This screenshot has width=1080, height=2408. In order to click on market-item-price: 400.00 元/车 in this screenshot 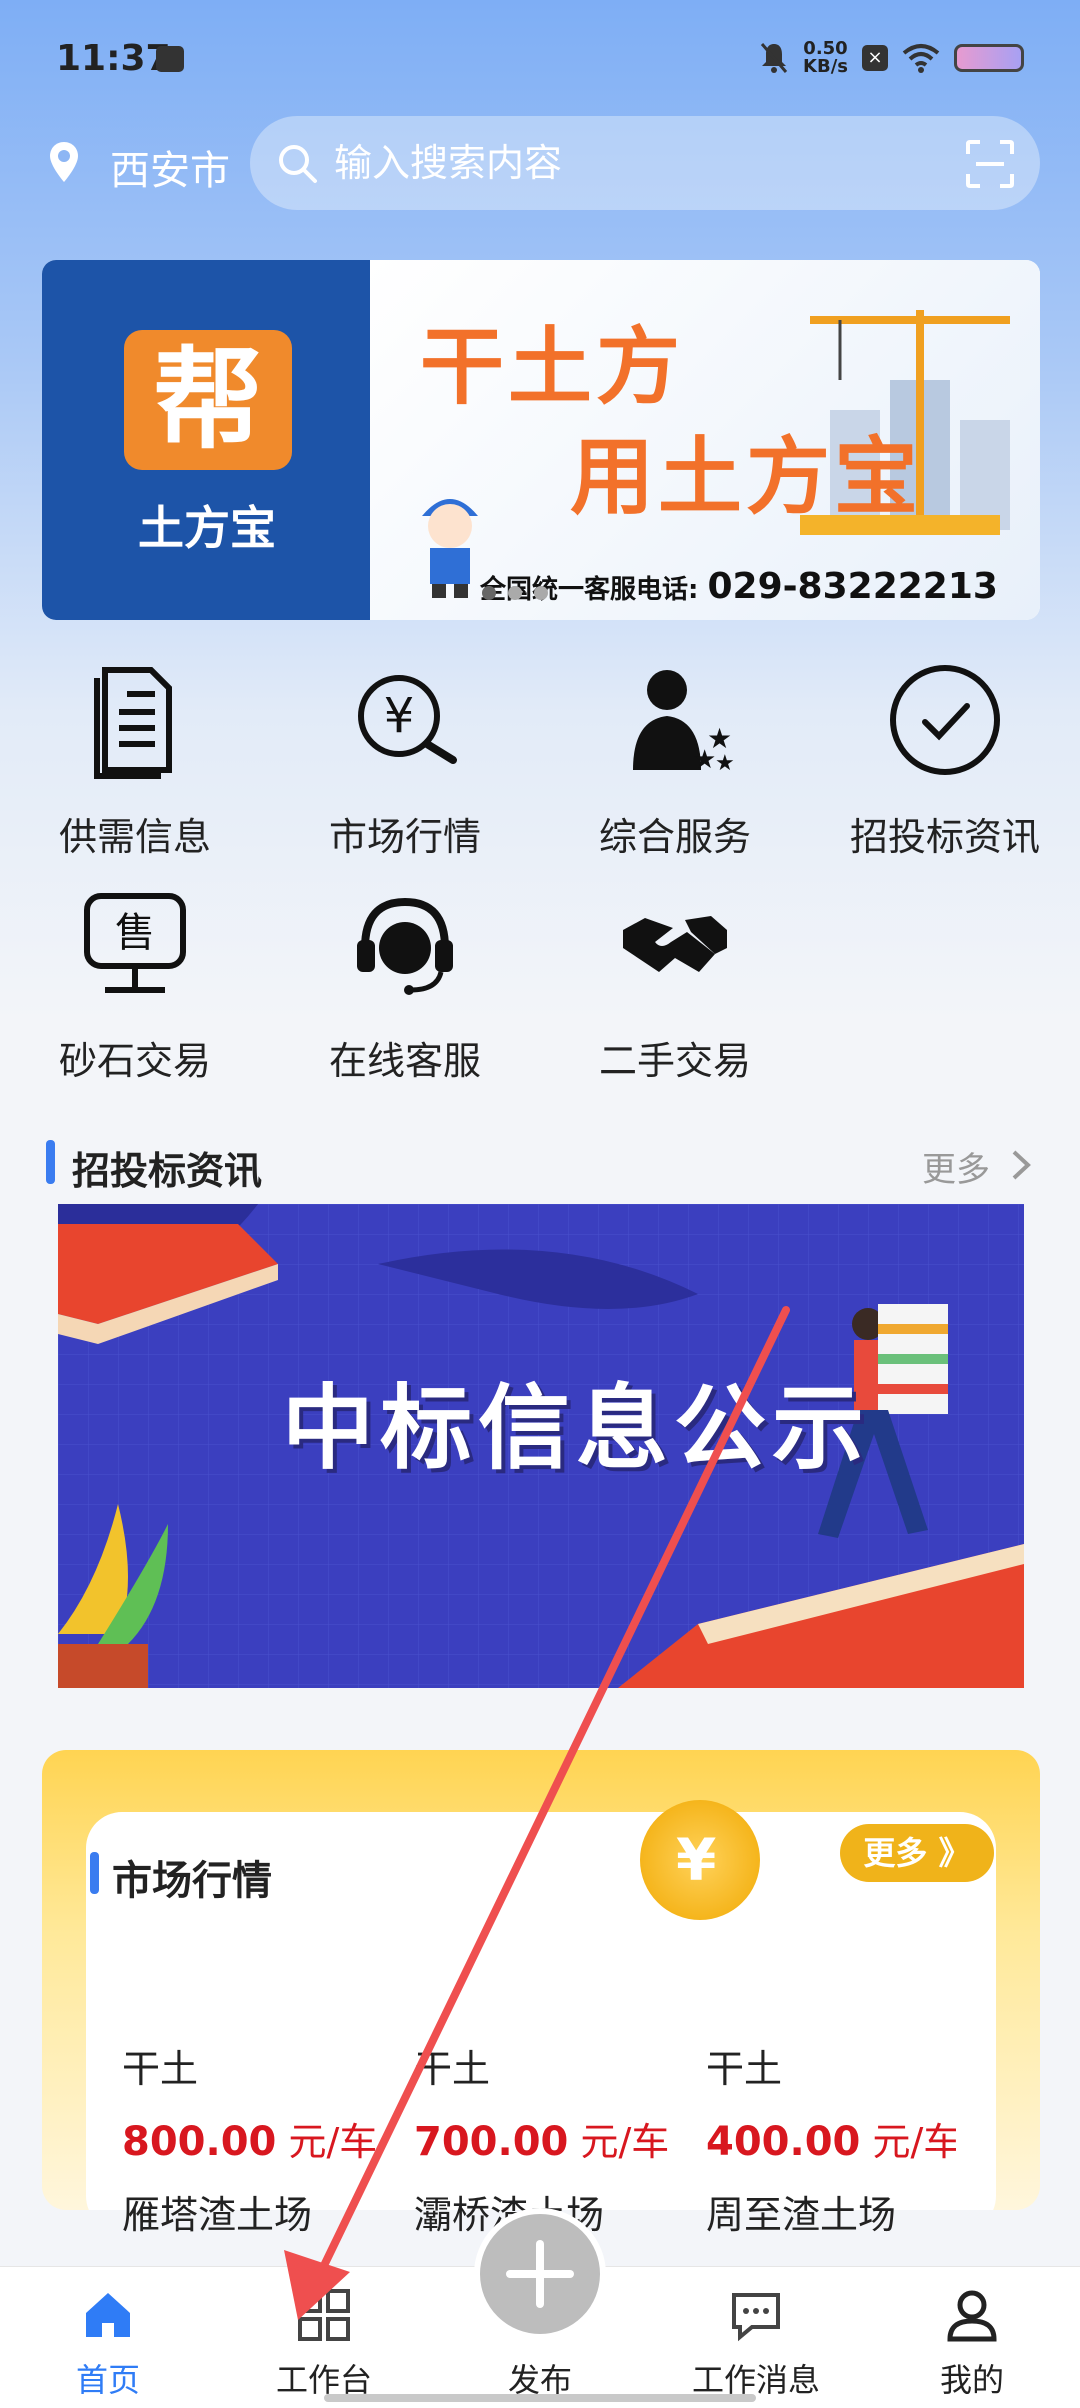, I will do `click(831, 2138)`.